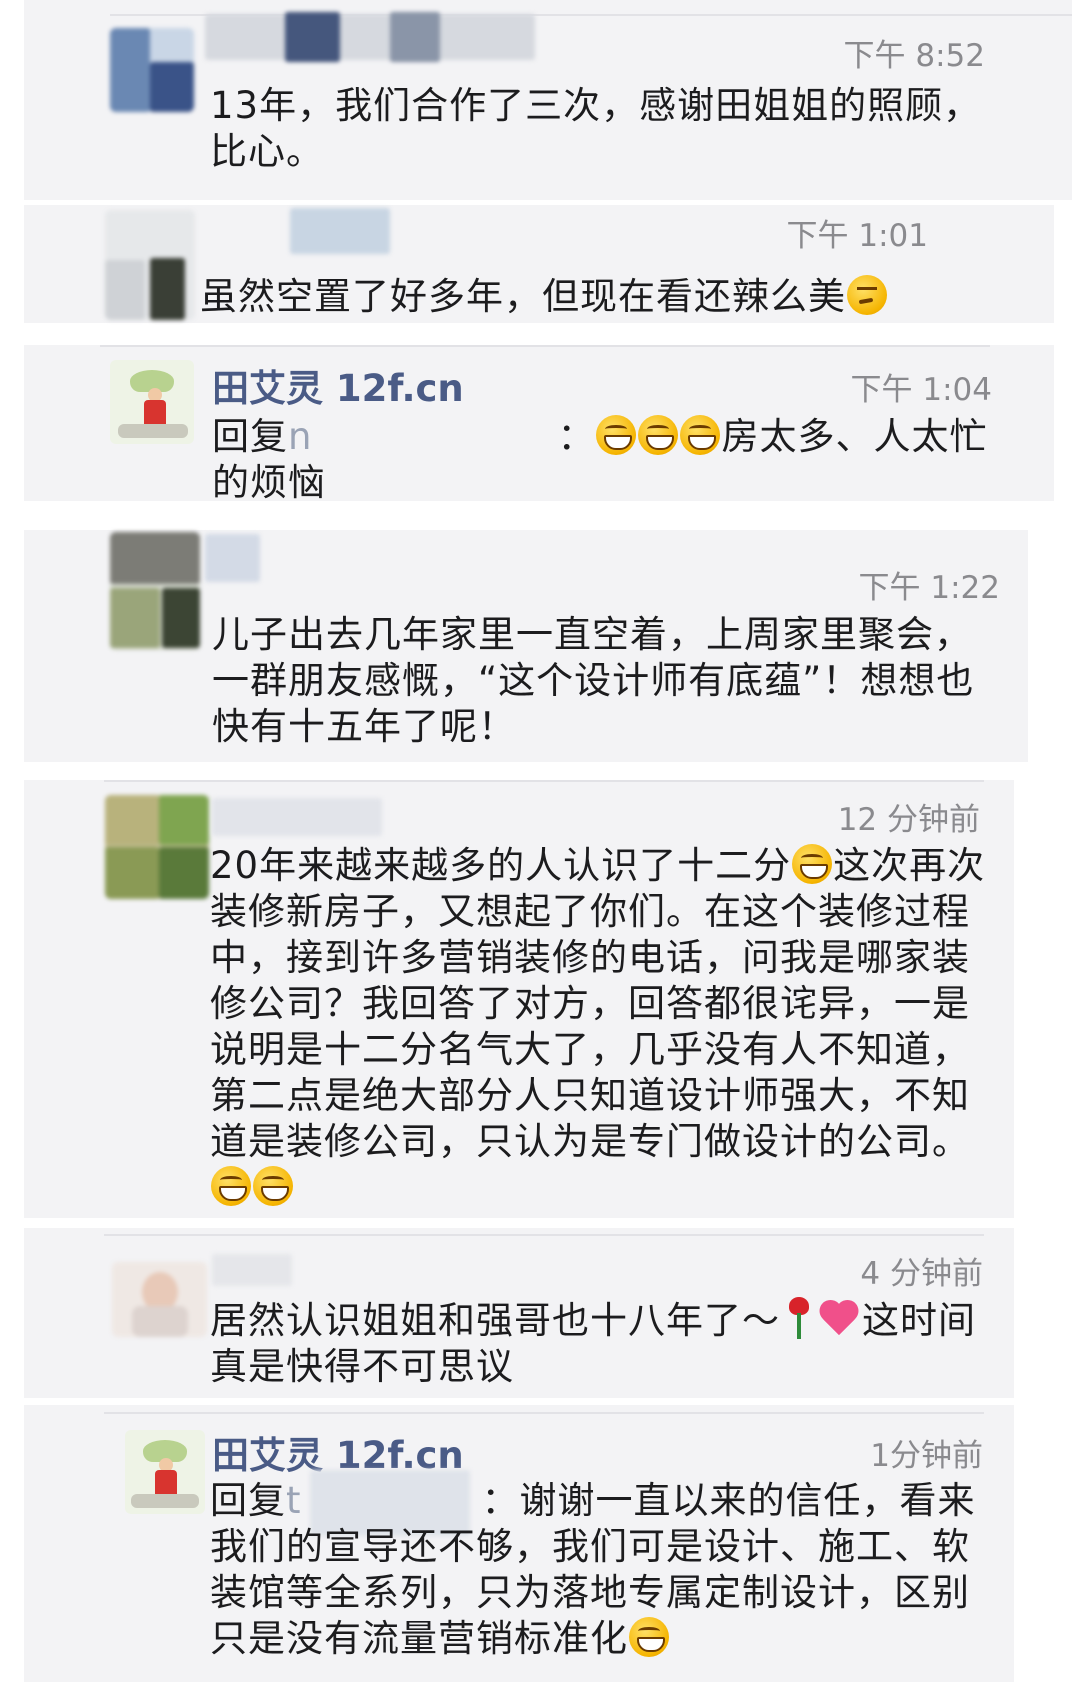 The width and height of the screenshot is (1080, 1682). What do you see at coordinates (269, 482) in the screenshot?
I see `reply-body-line2: 的烦恼` at bounding box center [269, 482].